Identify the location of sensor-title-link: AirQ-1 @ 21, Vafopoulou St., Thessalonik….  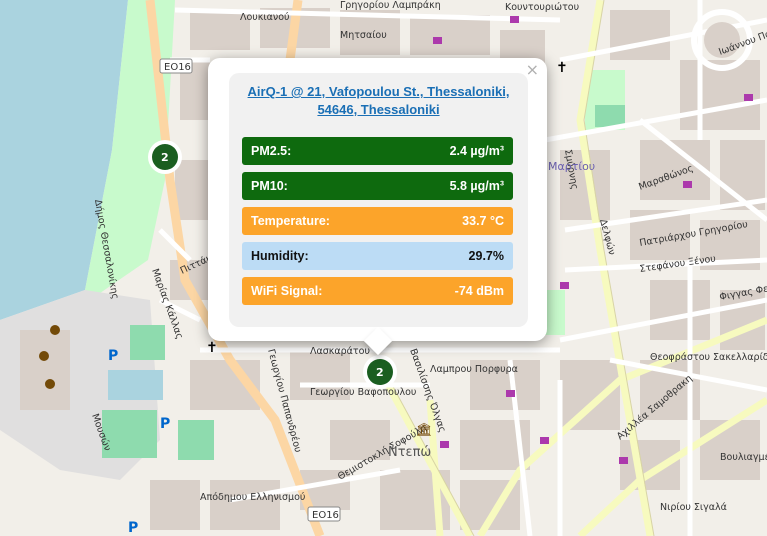
(378, 101).